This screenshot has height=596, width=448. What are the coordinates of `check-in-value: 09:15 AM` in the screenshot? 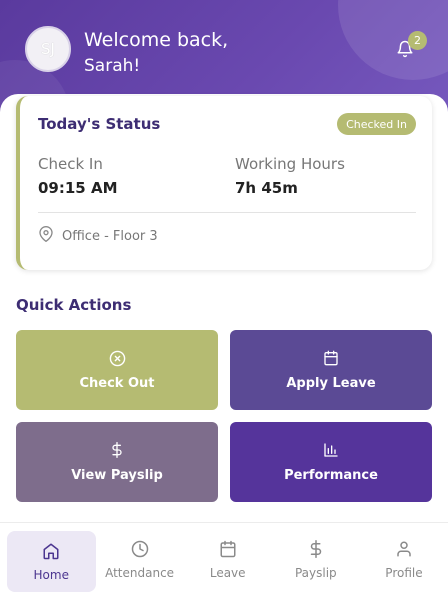 It's located at (78, 188).